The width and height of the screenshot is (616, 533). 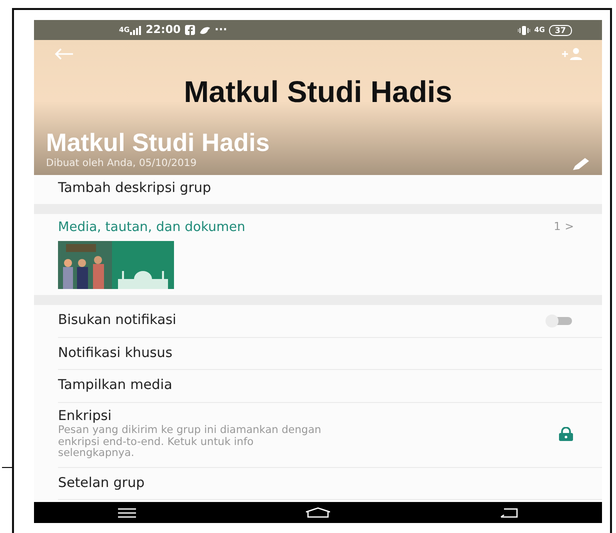 I want to click on group-name: Matkul Studi Hadis, so click(x=158, y=143).